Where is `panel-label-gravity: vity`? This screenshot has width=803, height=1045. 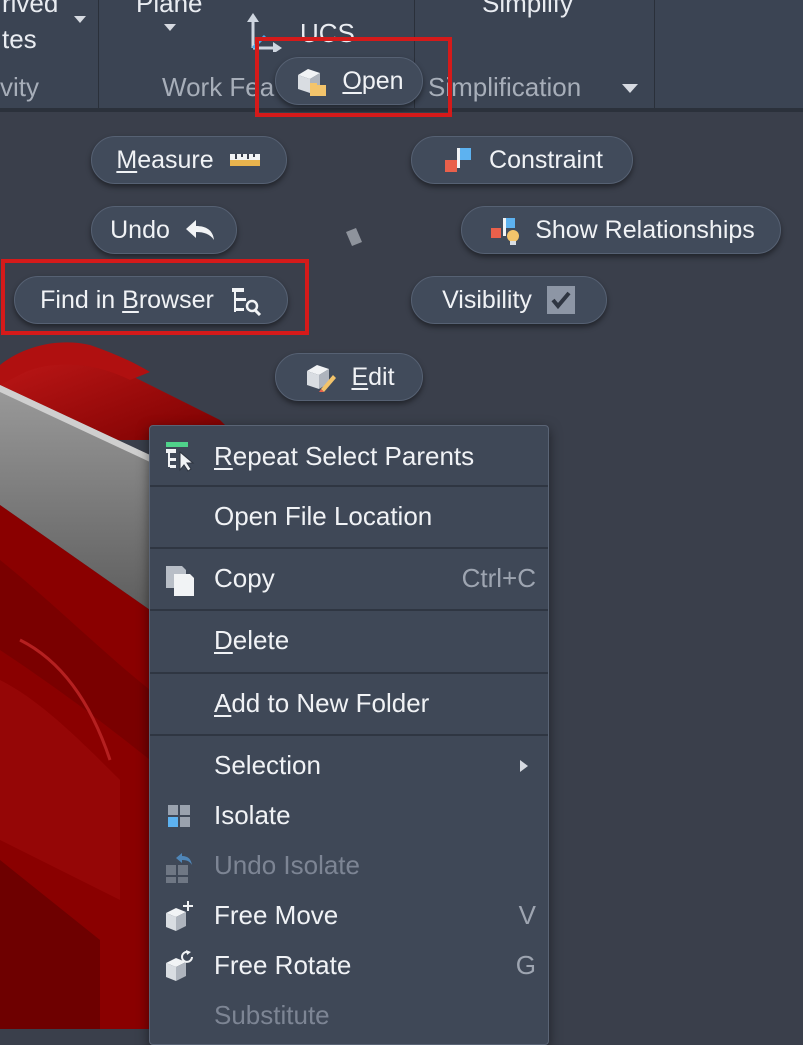
panel-label-gravity: vity is located at coordinates (19, 87).